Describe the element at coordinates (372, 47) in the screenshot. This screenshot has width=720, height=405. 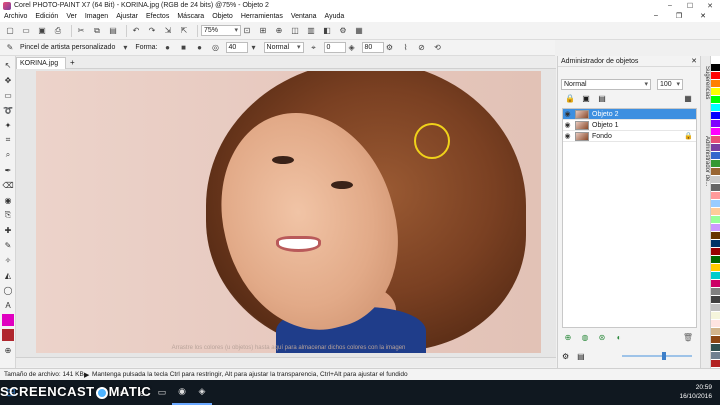
I see `opacity-field: 80` at that location.